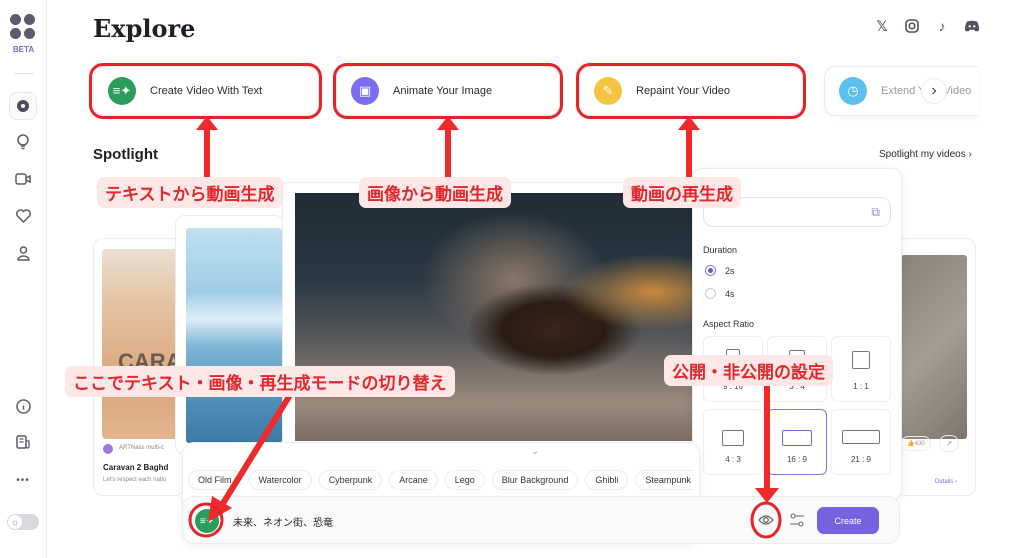  Describe the element at coordinates (135, 480) in the screenshot. I see `video-description: Let's respect each natio` at that location.